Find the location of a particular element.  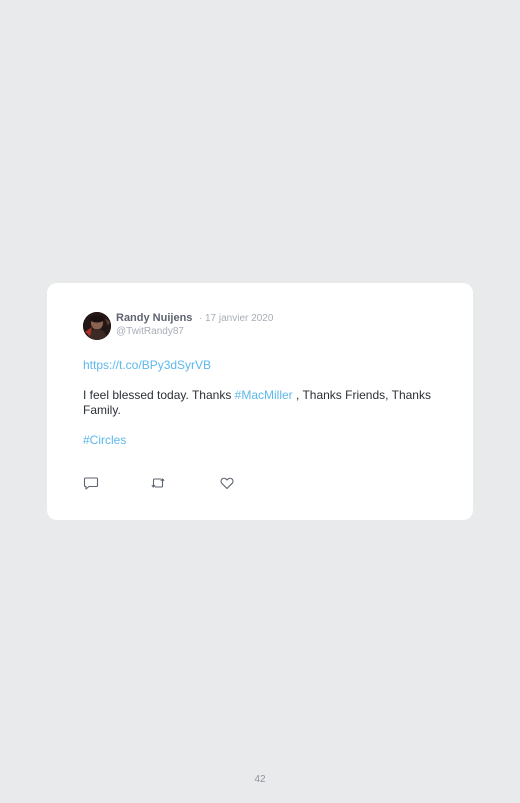

retweet-button is located at coordinates (158, 483).